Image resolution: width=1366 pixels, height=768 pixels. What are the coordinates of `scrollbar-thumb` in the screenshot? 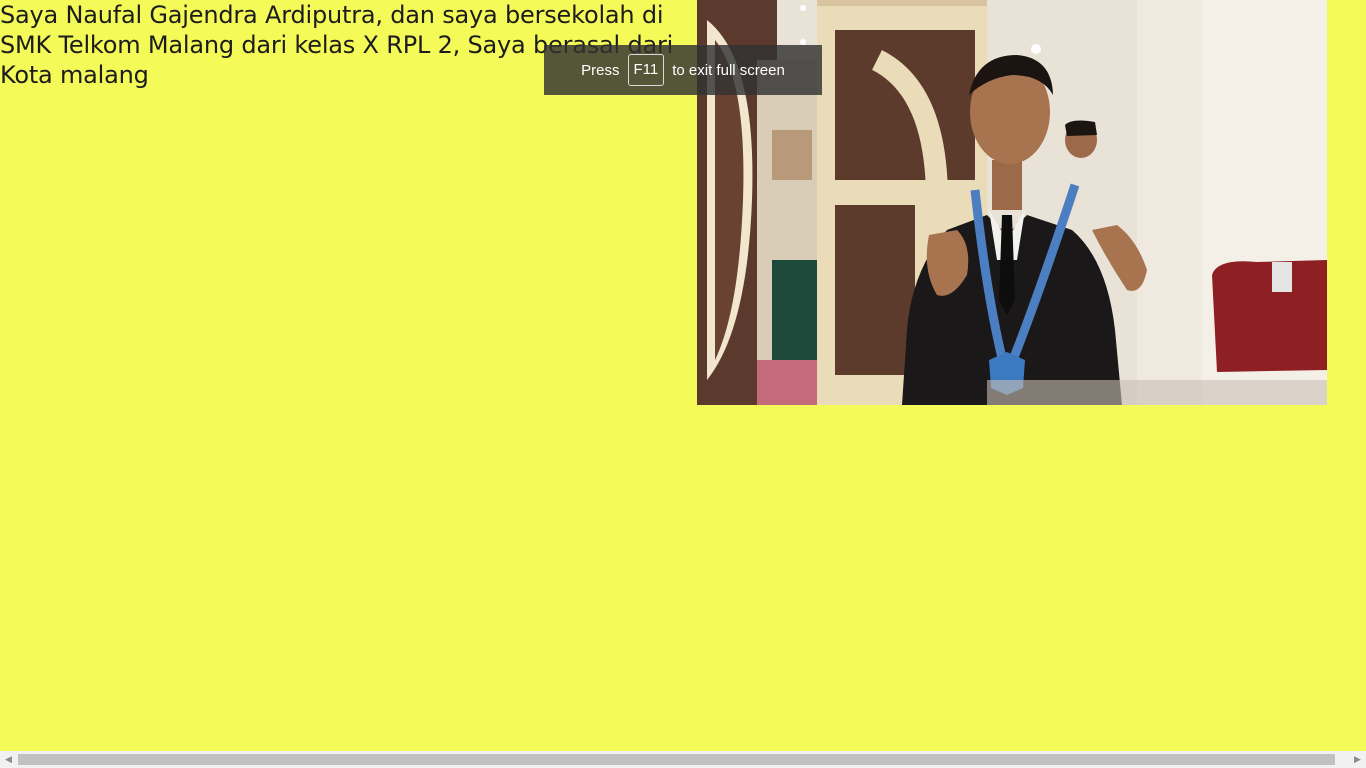 It's located at (676, 759).